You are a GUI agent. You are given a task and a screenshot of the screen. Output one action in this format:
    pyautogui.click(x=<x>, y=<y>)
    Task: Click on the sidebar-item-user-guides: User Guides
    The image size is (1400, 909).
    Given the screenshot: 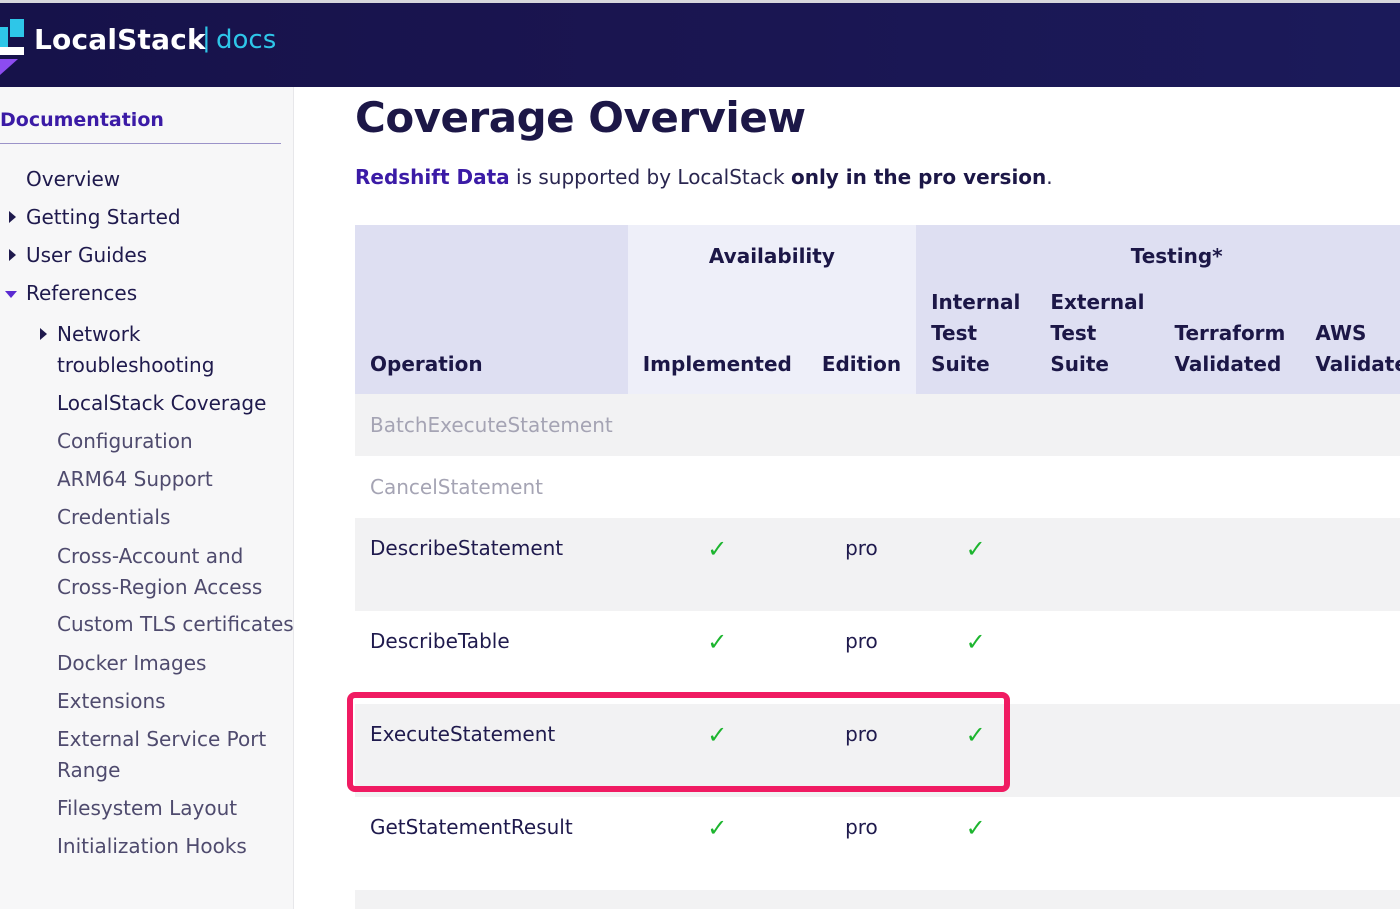 What is the action you would take?
    pyautogui.click(x=86, y=255)
    